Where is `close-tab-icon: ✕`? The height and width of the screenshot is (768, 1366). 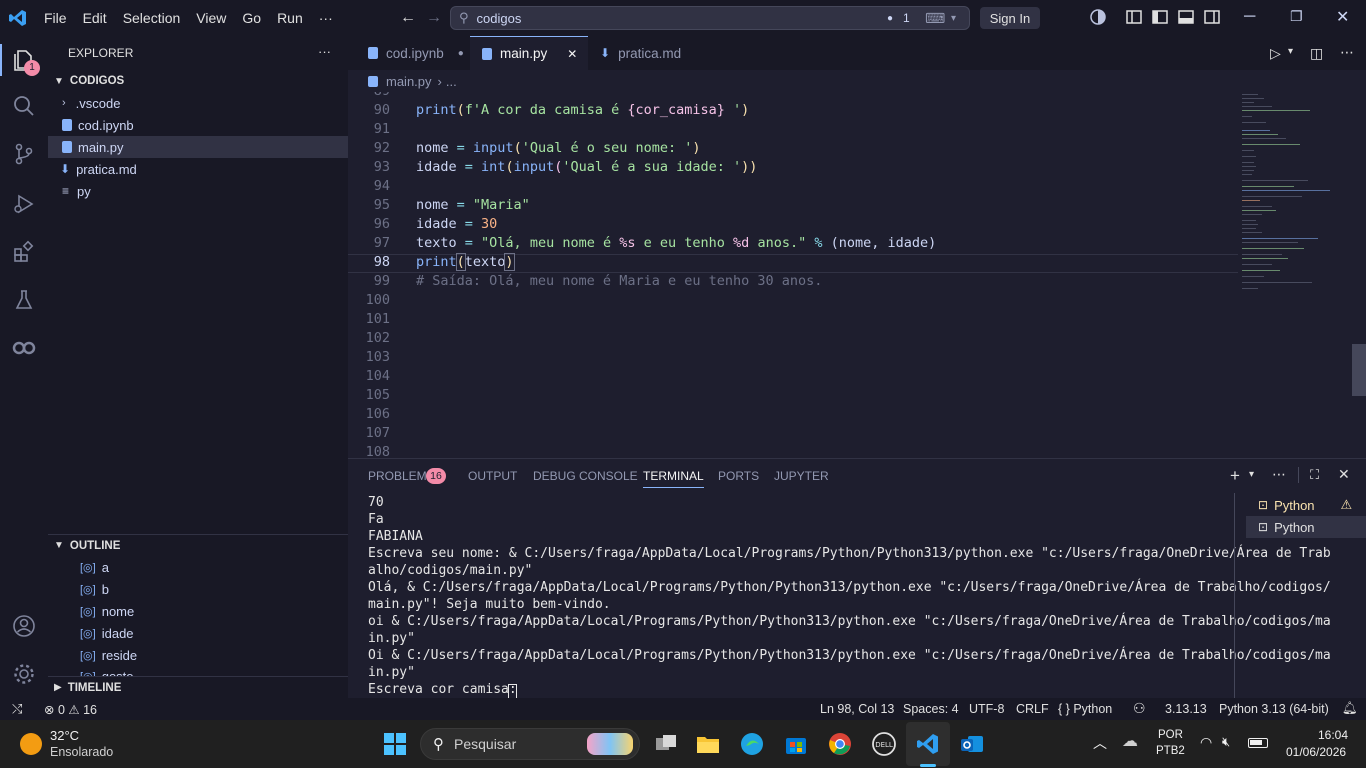 close-tab-icon: ✕ is located at coordinates (572, 54).